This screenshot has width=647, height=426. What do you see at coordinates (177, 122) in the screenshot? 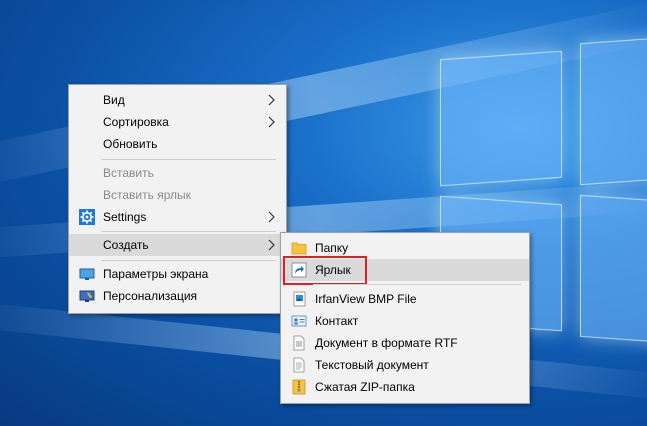
I see `menu-item-sort: Сортировка` at bounding box center [177, 122].